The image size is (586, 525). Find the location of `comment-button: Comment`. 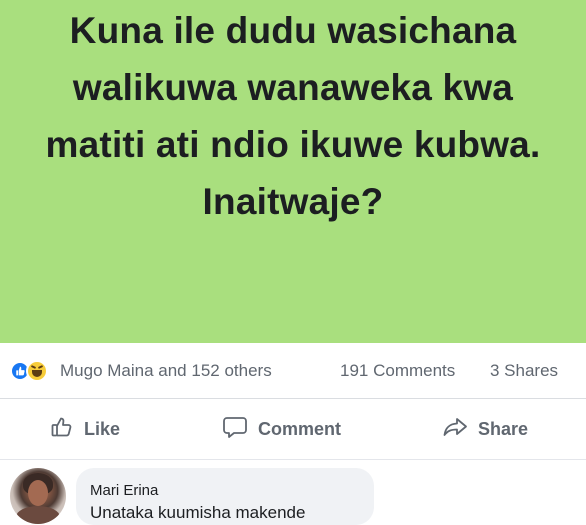

comment-button: Comment is located at coordinates (281, 429).